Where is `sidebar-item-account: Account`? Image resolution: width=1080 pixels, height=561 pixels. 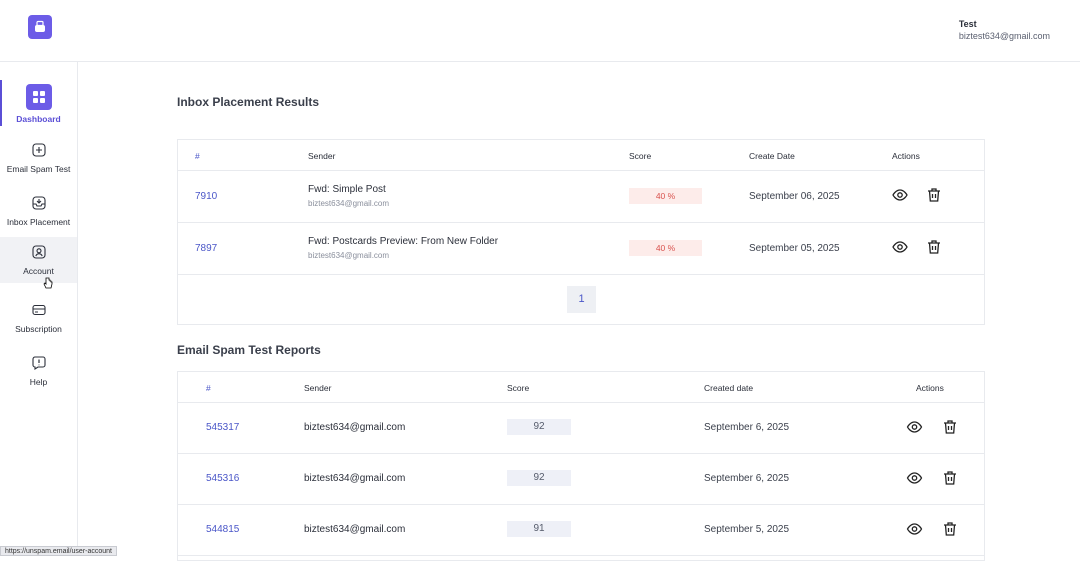
sidebar-item-account: Account is located at coordinates (38, 260).